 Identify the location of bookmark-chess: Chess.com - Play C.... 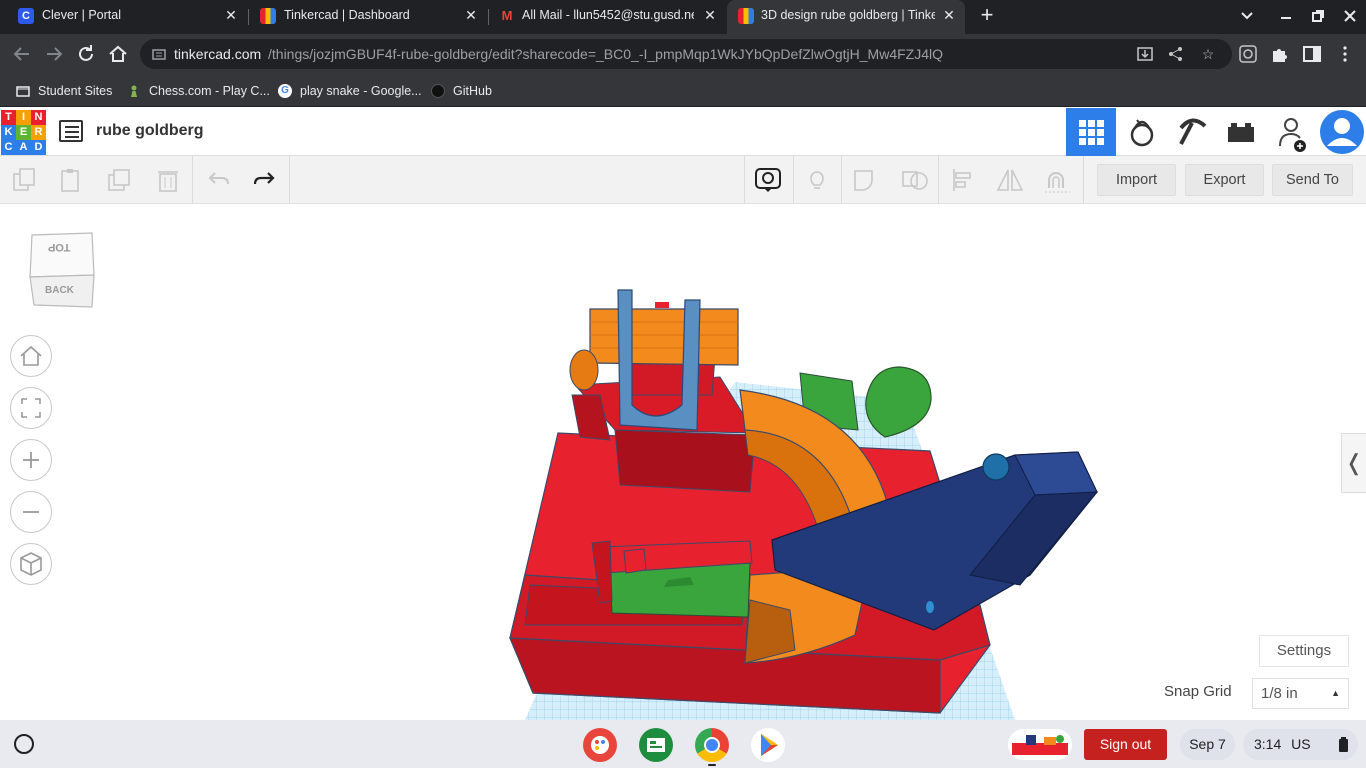
(198, 91).